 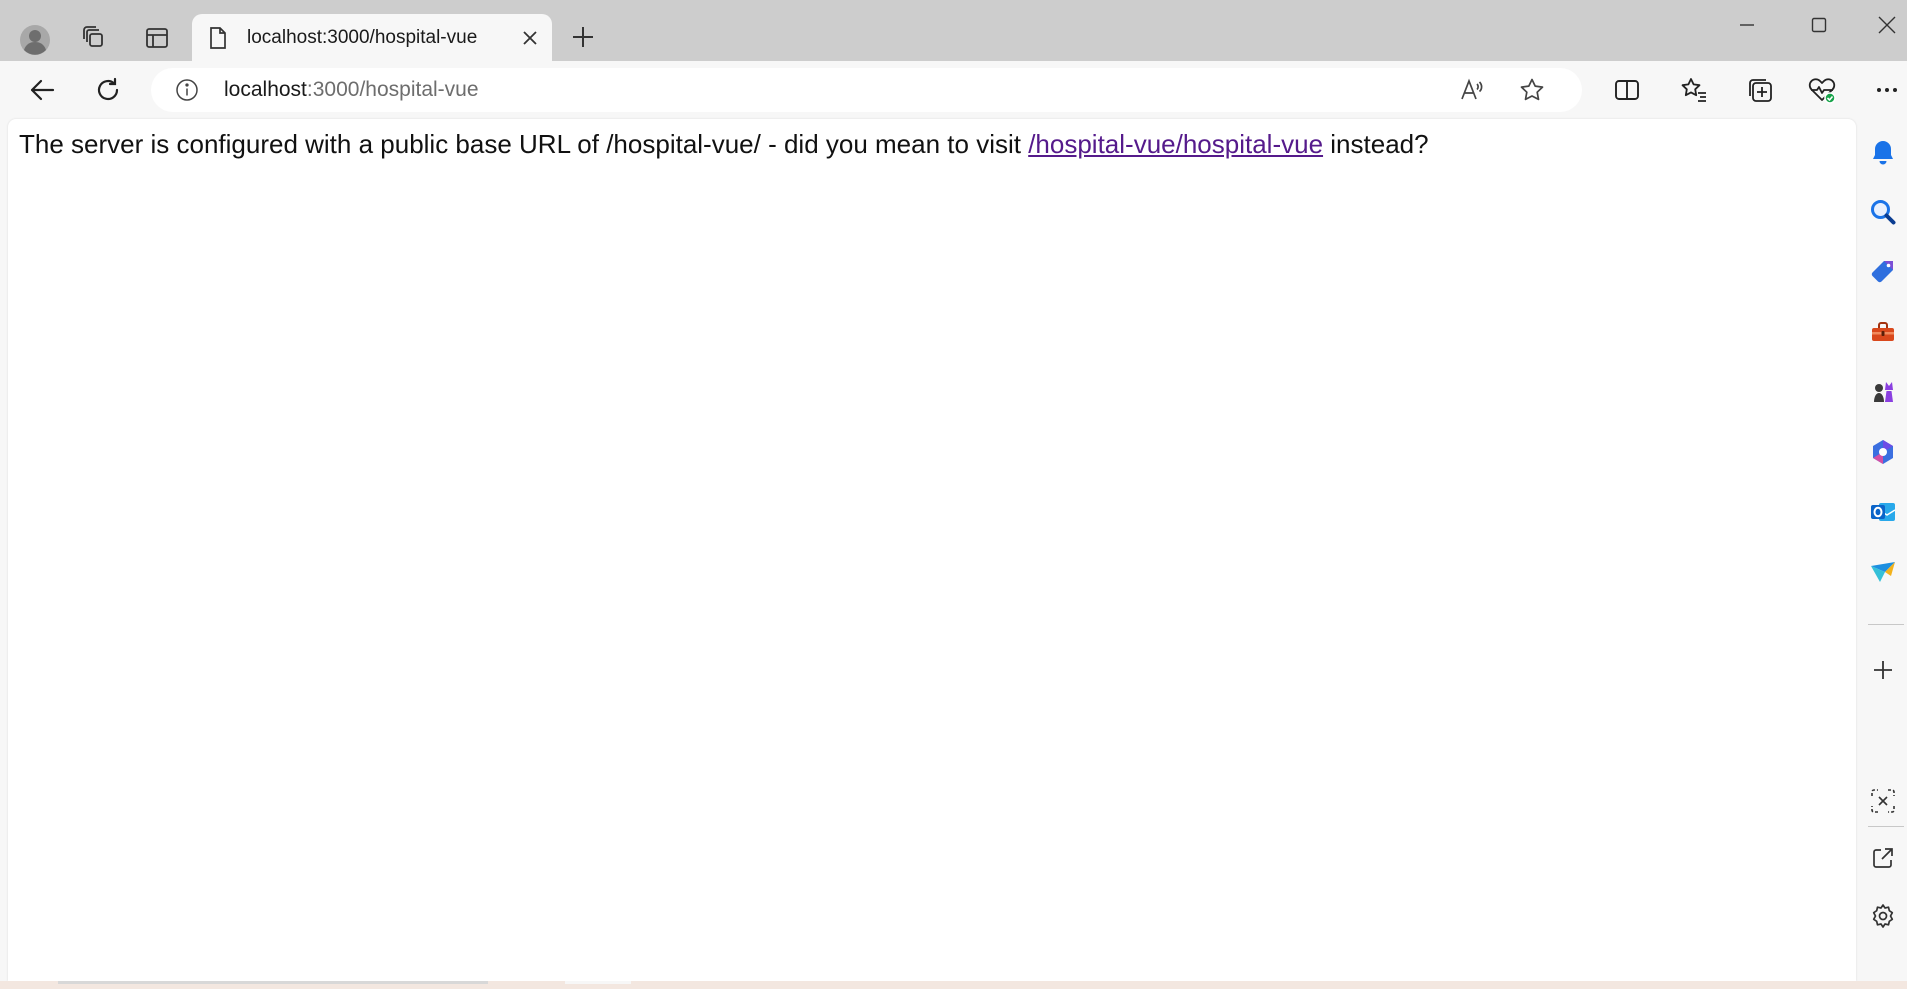 What do you see at coordinates (1883, 670) in the screenshot?
I see `add-icon` at bounding box center [1883, 670].